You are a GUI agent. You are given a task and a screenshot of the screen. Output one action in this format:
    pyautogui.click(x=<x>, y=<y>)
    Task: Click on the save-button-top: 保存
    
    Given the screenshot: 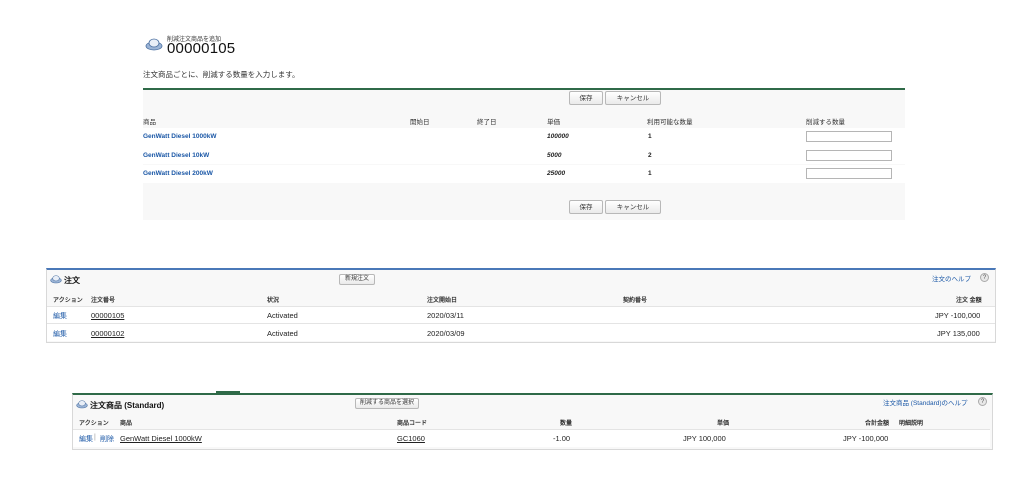 What is the action you would take?
    pyautogui.click(x=586, y=98)
    